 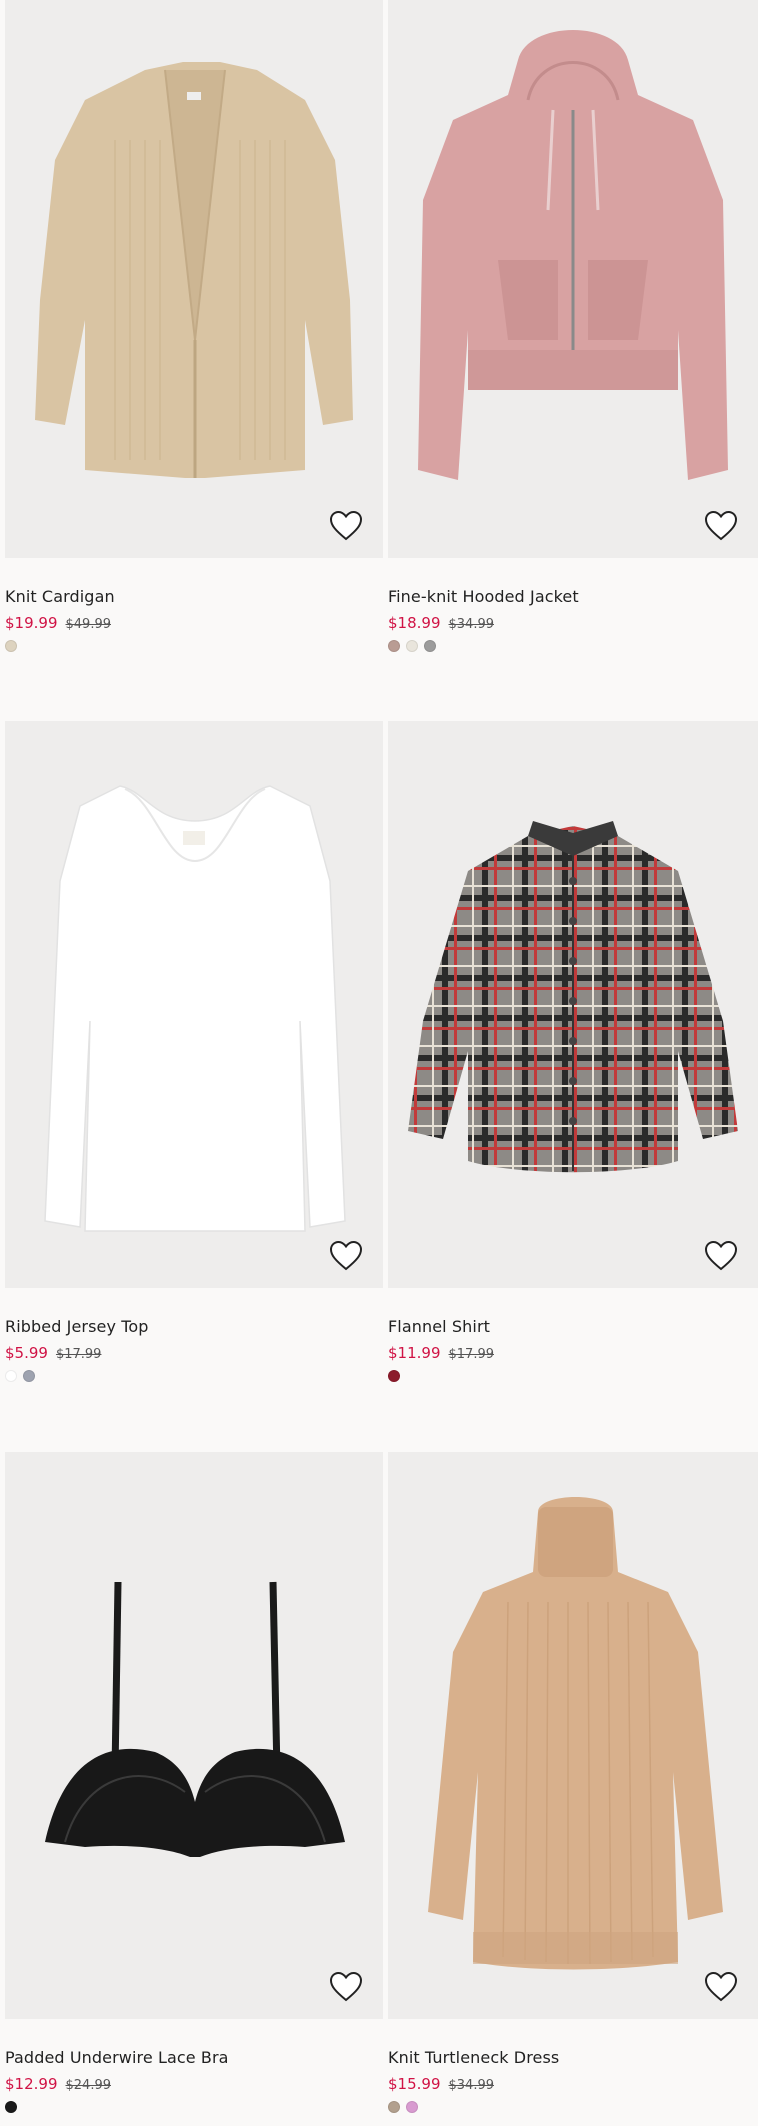 I want to click on product-title: Flannel Shirt, so click(x=573, y=1327).